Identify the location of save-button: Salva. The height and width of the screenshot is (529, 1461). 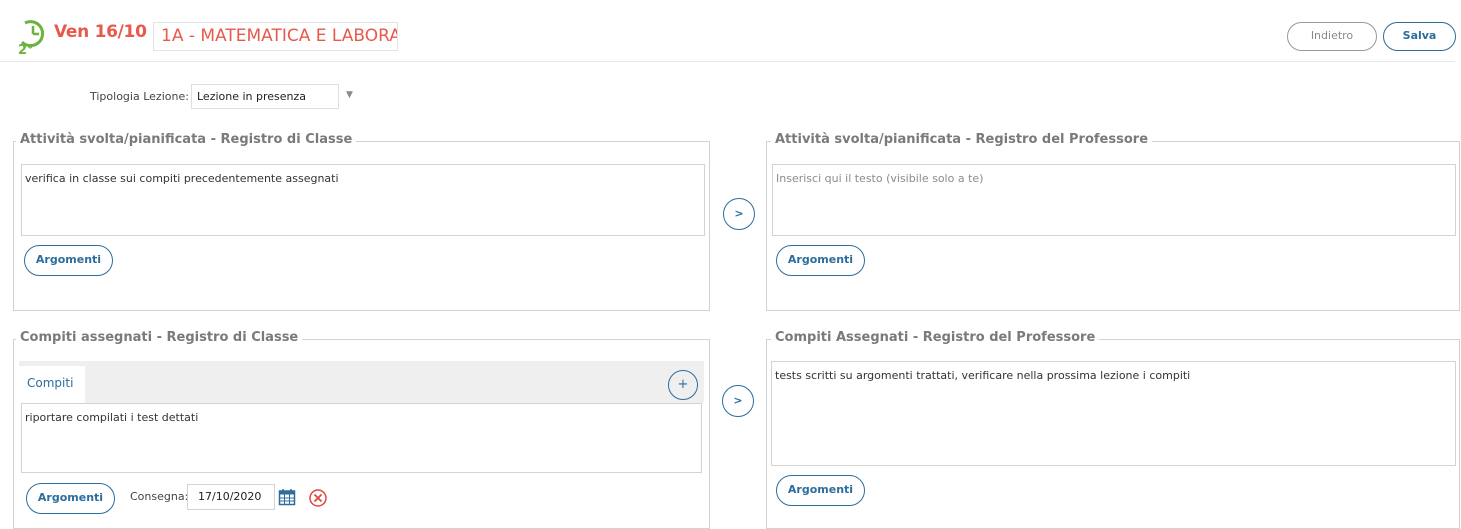
(1419, 36).